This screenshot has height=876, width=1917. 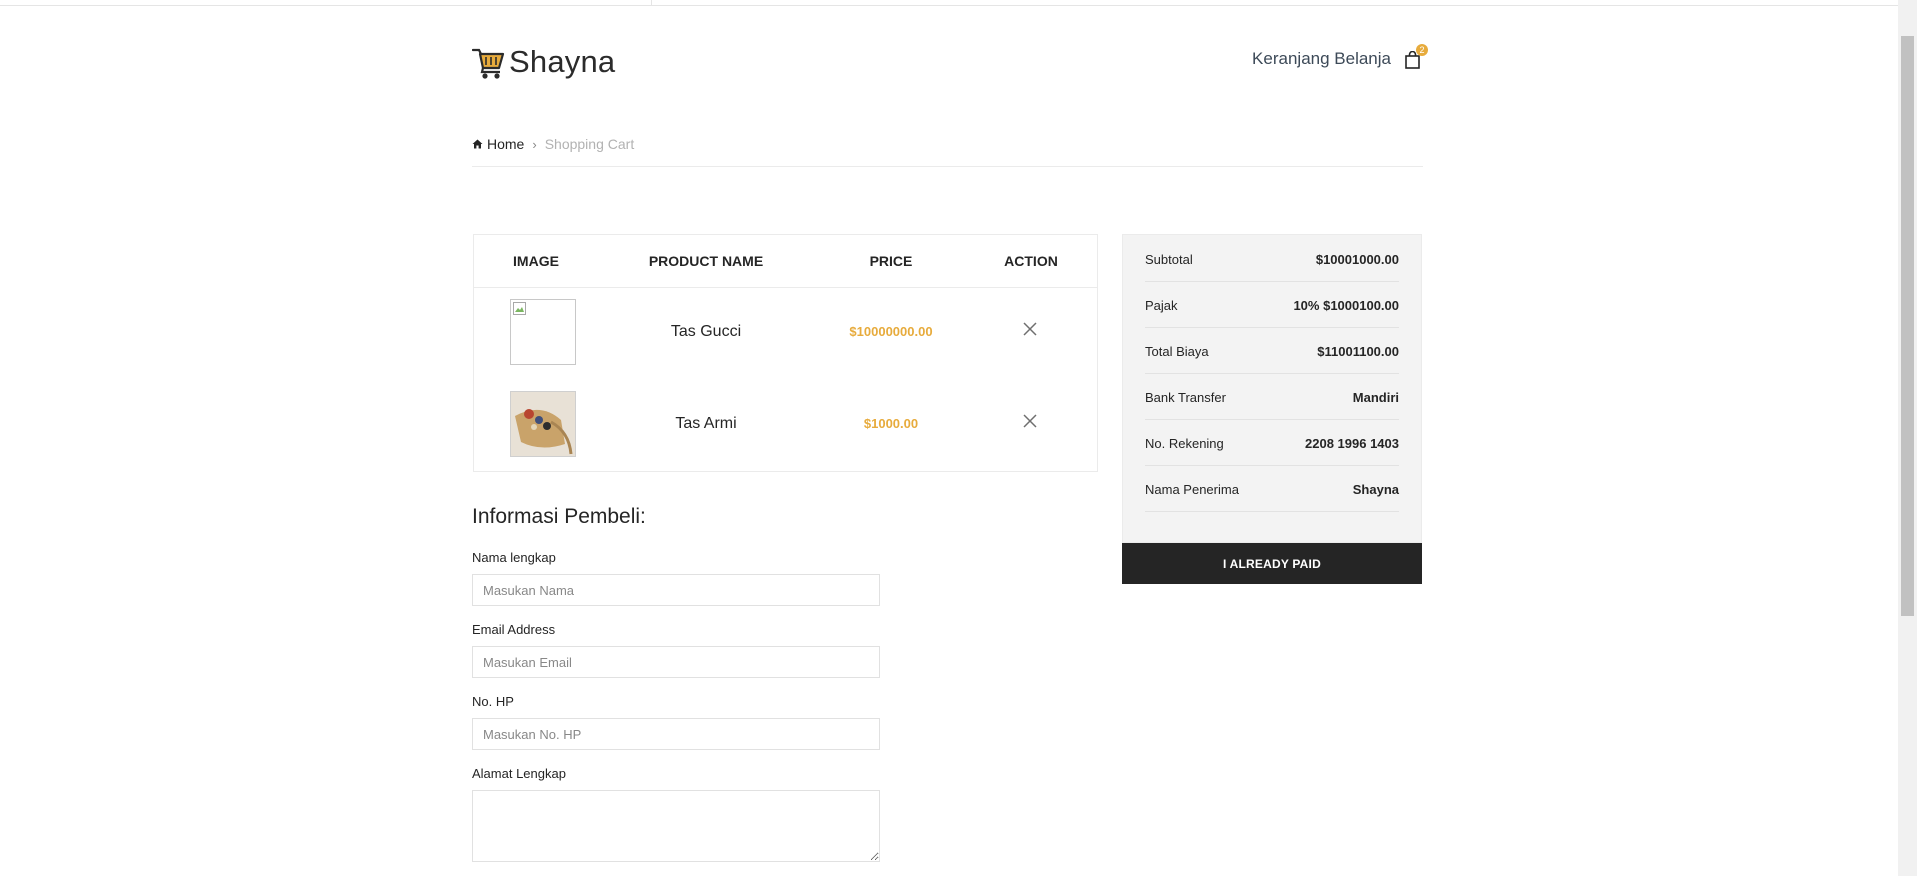 I want to click on summary-row-bank: Bank Transfer Mandiri, so click(x=1272, y=396).